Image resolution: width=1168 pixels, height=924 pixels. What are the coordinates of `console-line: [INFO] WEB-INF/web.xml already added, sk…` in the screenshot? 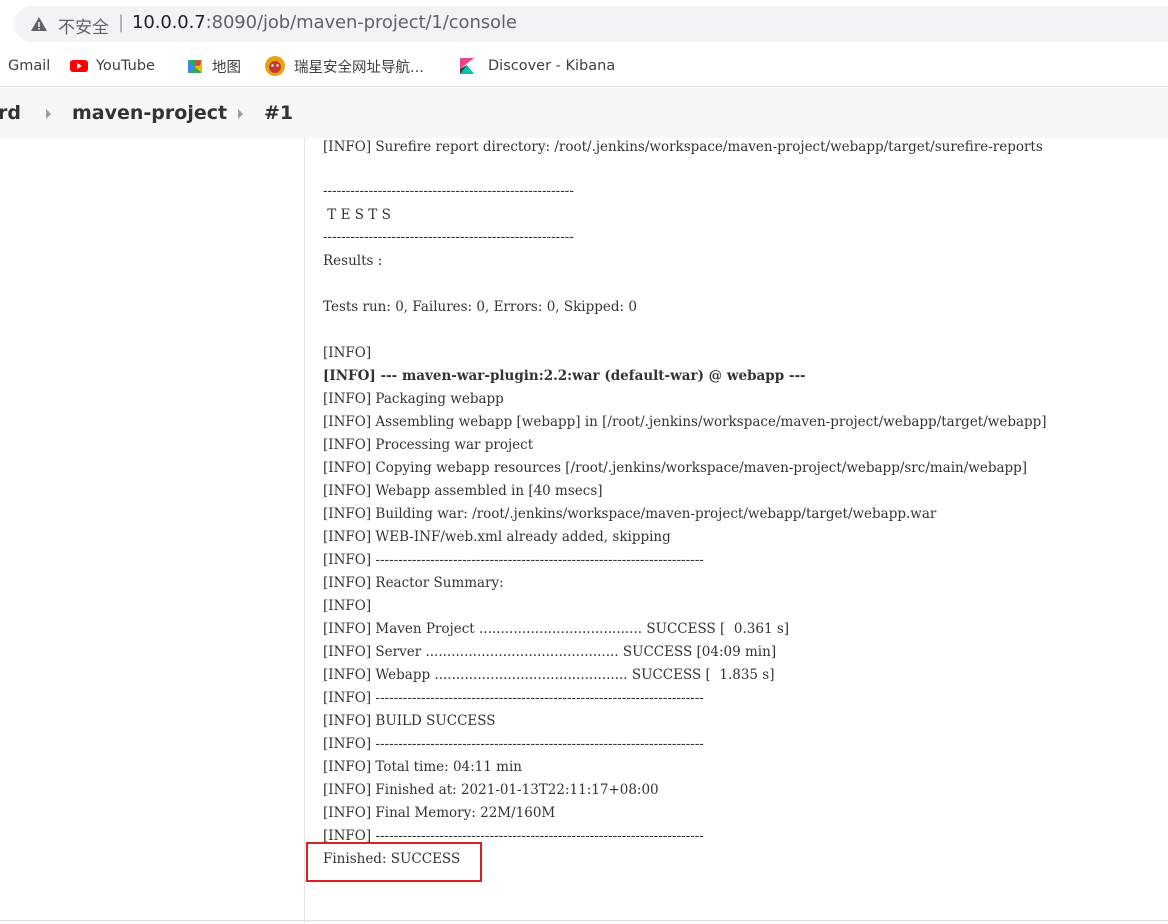 It's located at (497, 537).